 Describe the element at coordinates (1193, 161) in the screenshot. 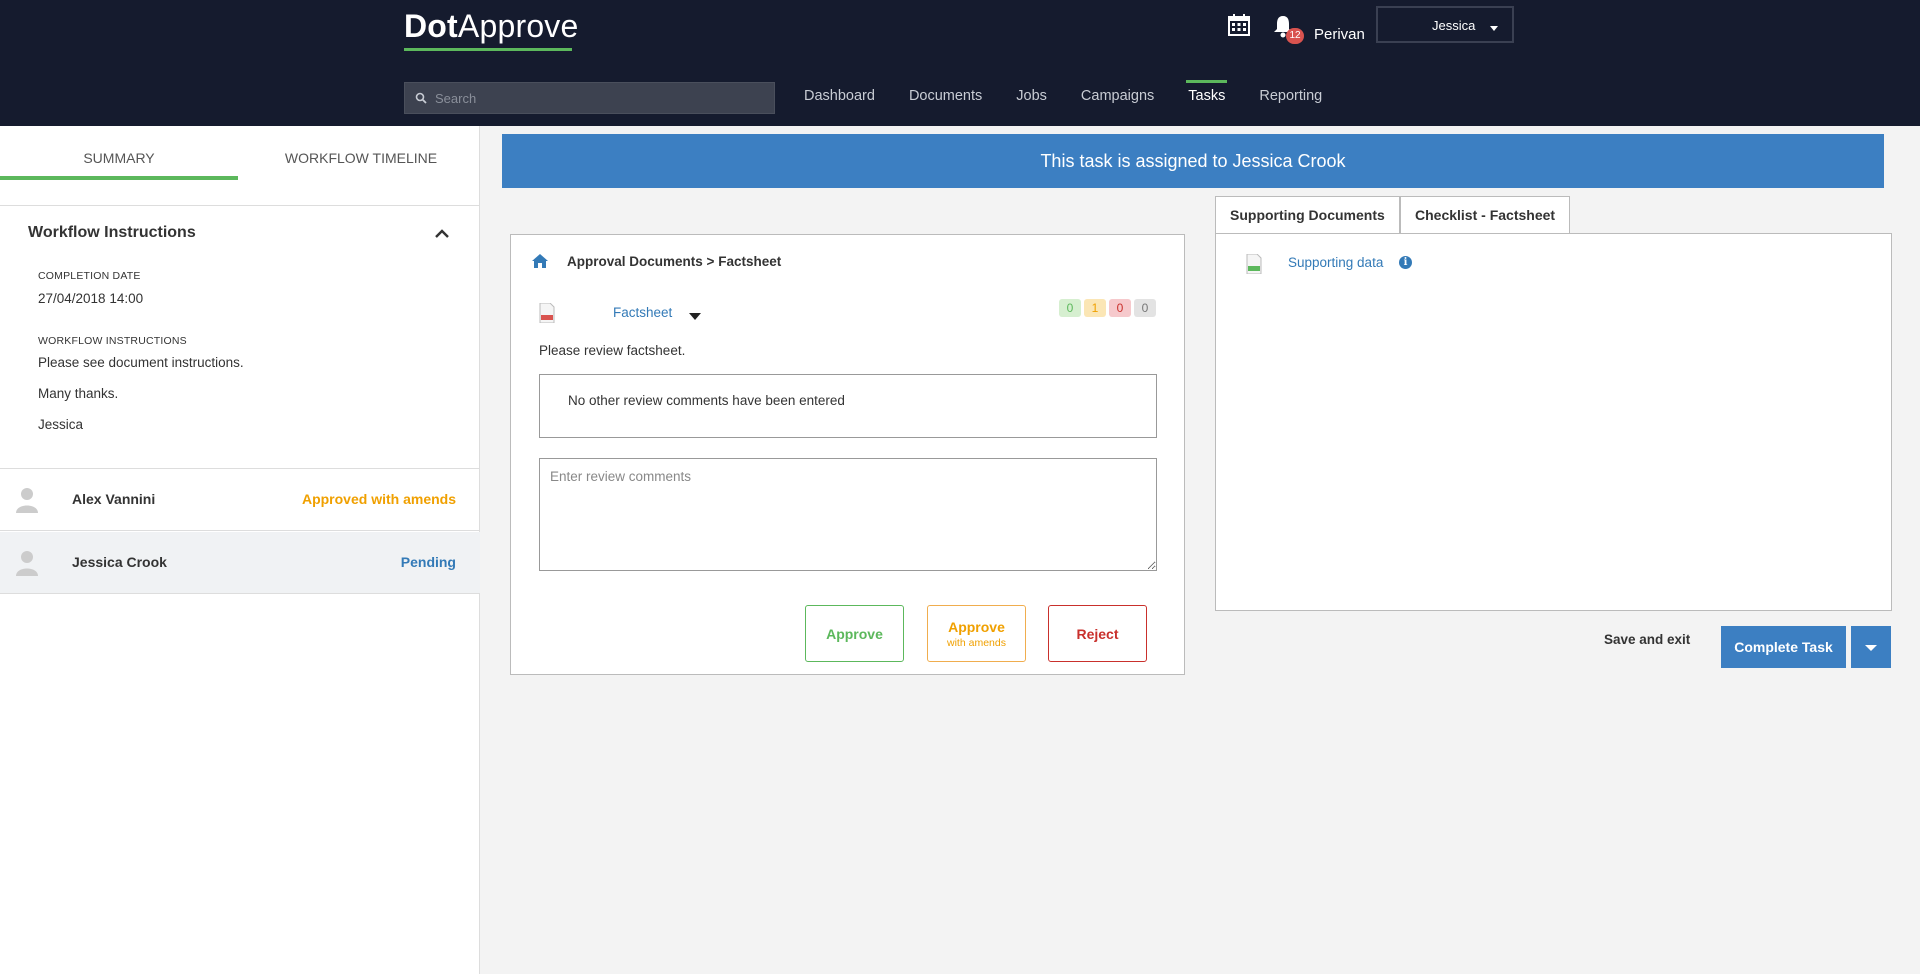

I see `assignment-banner: This task is assigned to Jessica Crook` at that location.